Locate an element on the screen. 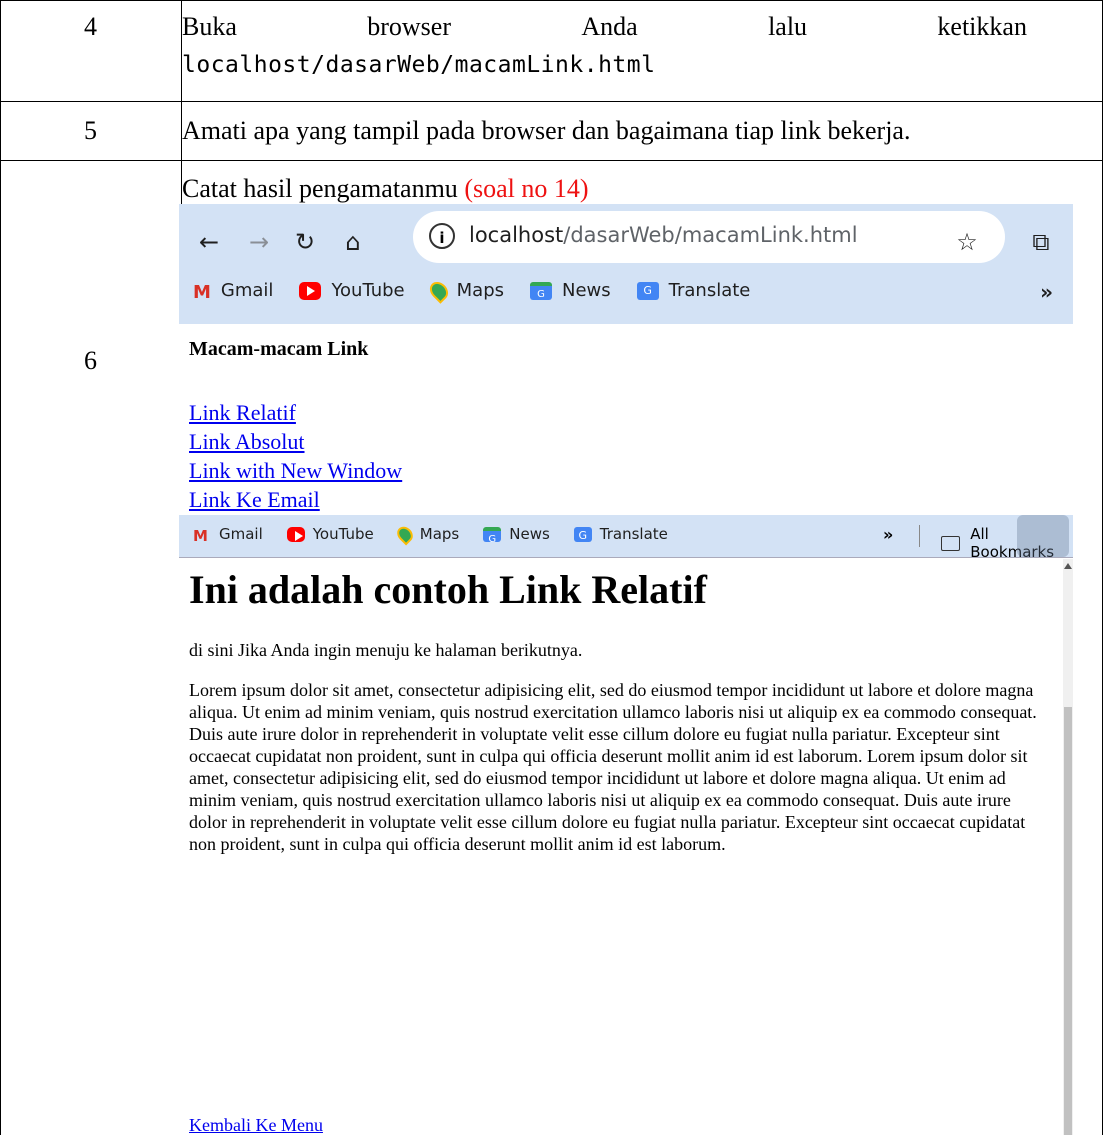 The width and height of the screenshot is (1103, 1136). word: browser is located at coordinates (409, 26).